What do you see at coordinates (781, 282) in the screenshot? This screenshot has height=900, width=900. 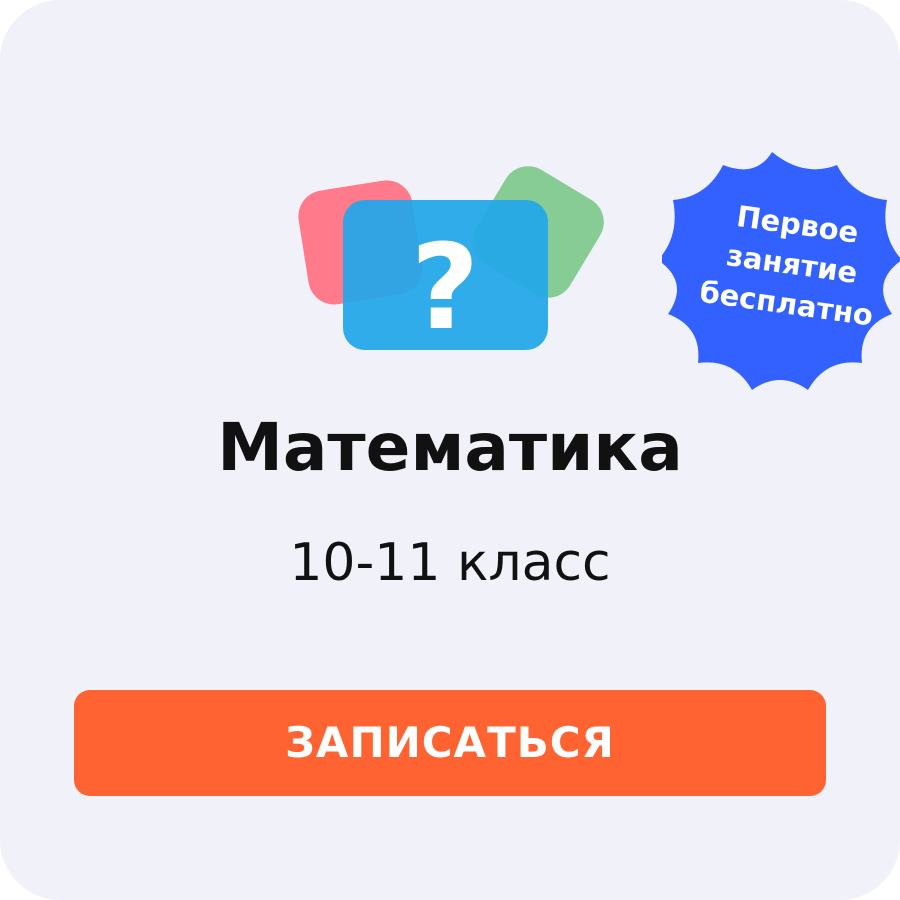 I see `free-lesson-badge: Первое занятие бесплатно` at bounding box center [781, 282].